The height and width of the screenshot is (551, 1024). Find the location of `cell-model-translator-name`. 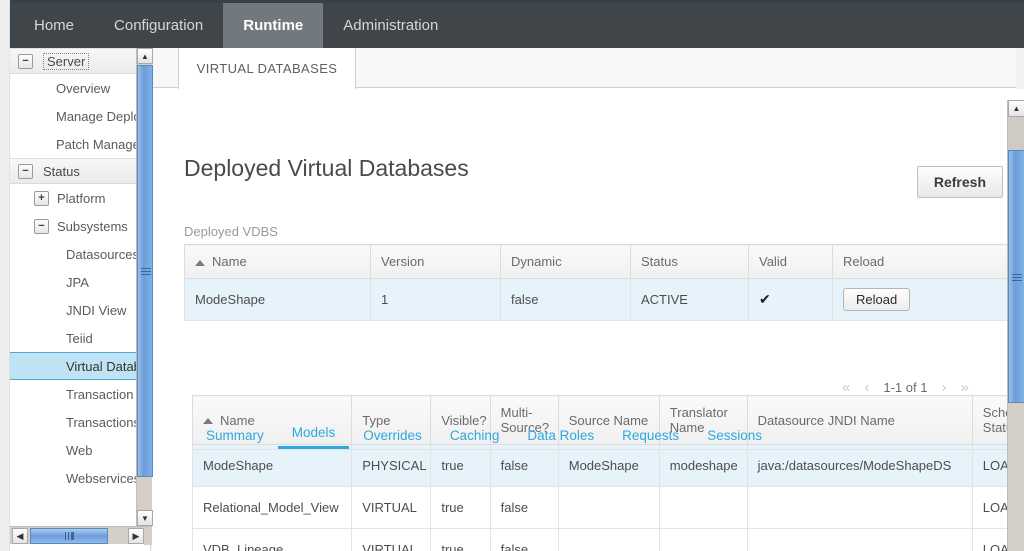

cell-model-translator-name is located at coordinates (703, 507).